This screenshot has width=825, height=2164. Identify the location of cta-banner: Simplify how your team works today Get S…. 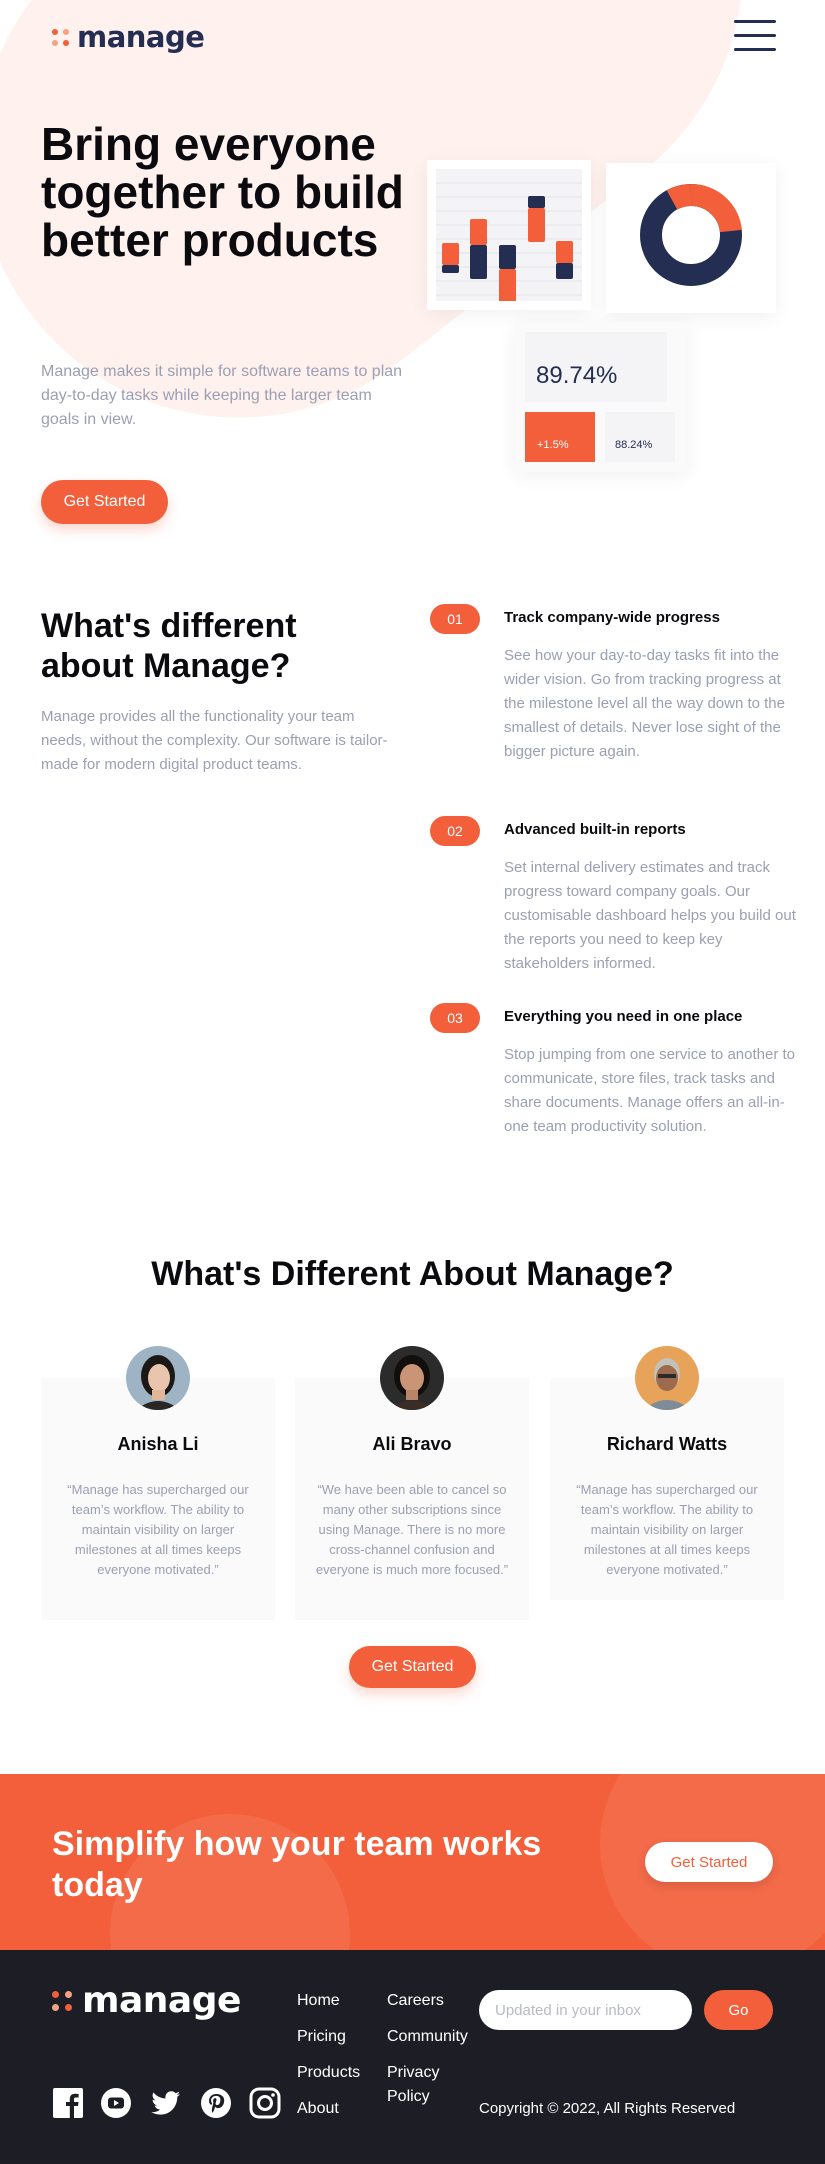
(412, 1862).